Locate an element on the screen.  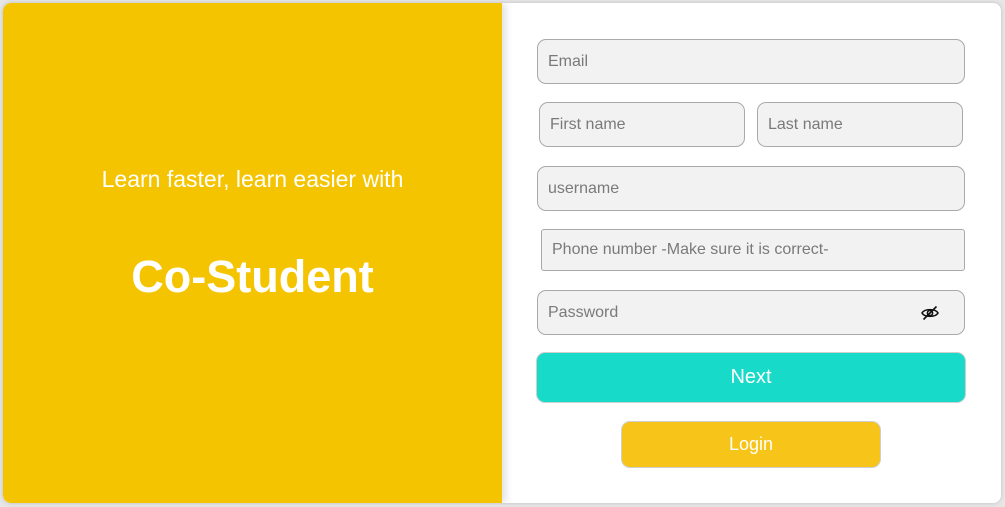
last-name-field is located at coordinates (860, 124).